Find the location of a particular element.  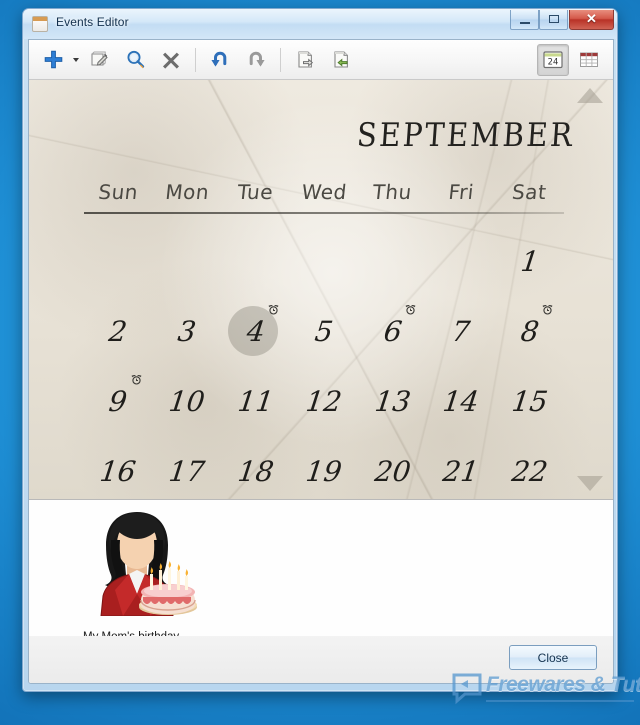

calendar-day-cell: 8 is located at coordinates (529, 331).